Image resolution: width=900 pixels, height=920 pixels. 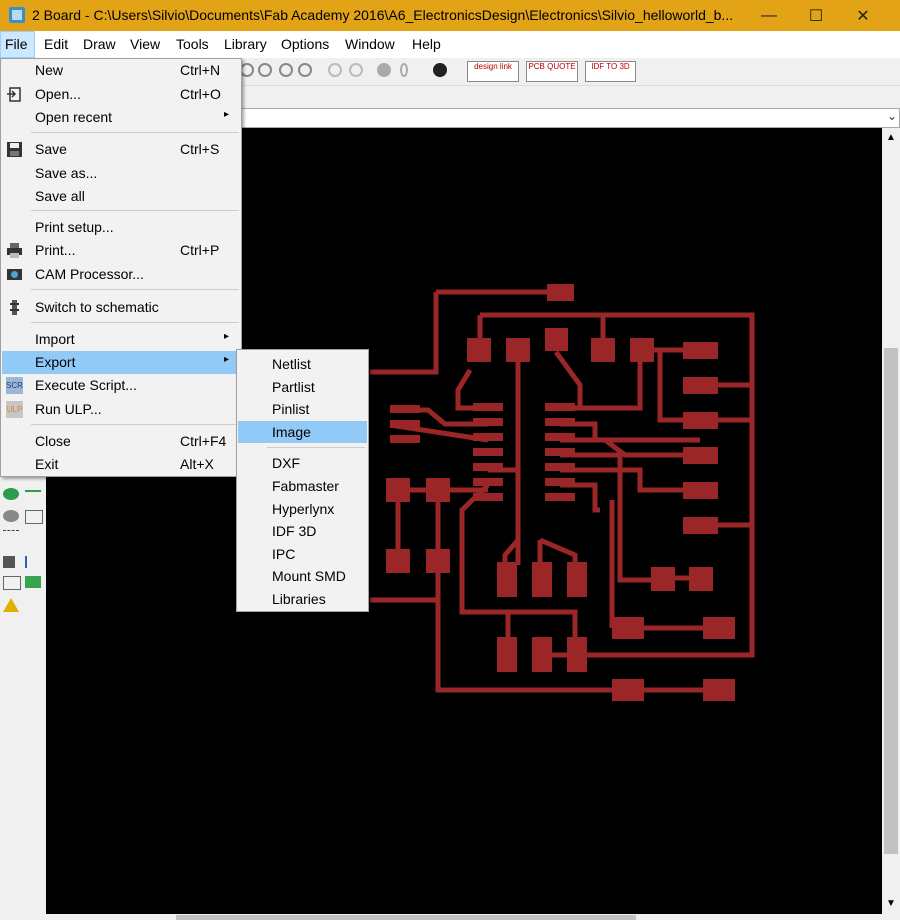 What do you see at coordinates (769, 15) in the screenshot?
I see `minimize-icon: —` at bounding box center [769, 15].